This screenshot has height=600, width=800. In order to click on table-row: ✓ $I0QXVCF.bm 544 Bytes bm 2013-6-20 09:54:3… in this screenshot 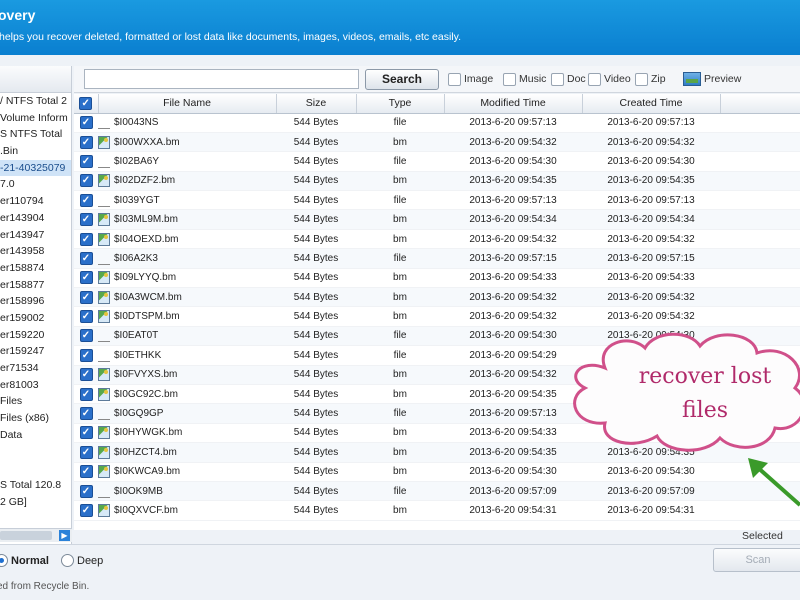, I will do `click(437, 510)`.